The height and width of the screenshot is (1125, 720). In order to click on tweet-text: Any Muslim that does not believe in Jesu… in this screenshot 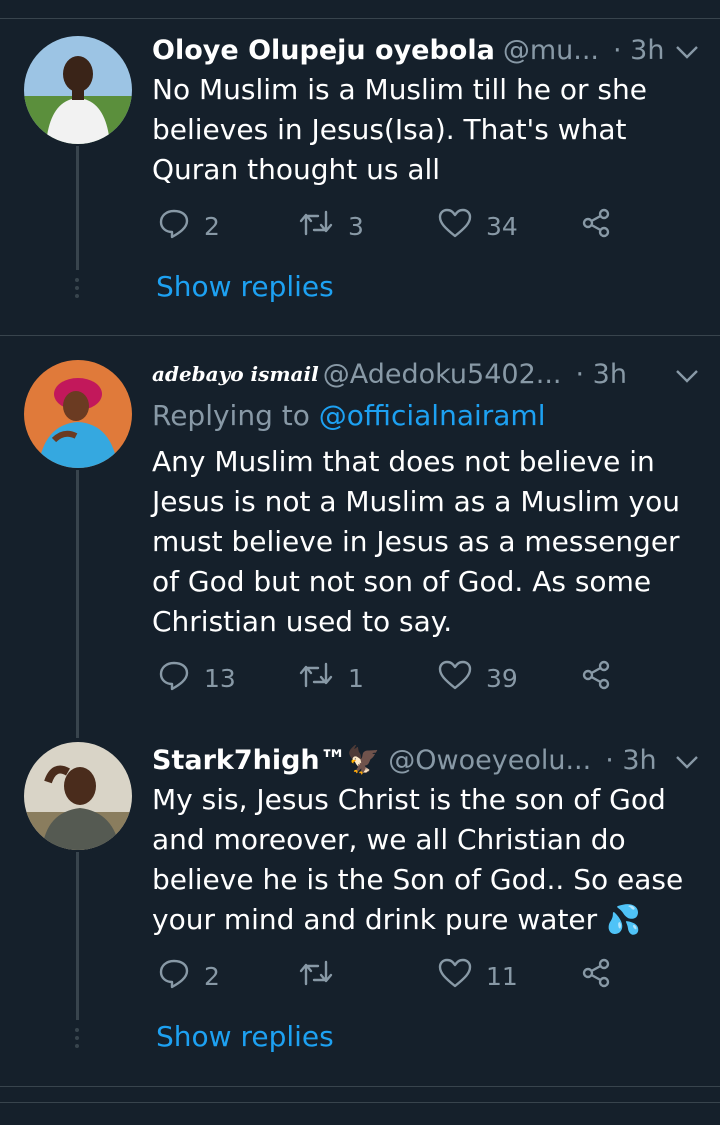, I will do `click(416, 541)`.